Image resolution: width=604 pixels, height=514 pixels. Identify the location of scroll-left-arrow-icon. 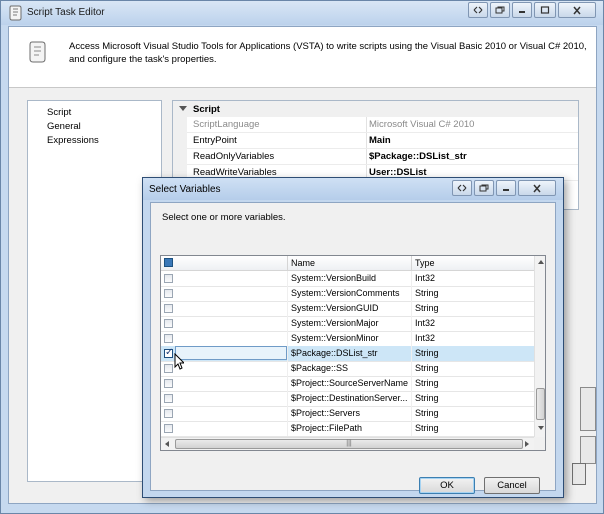
(167, 444).